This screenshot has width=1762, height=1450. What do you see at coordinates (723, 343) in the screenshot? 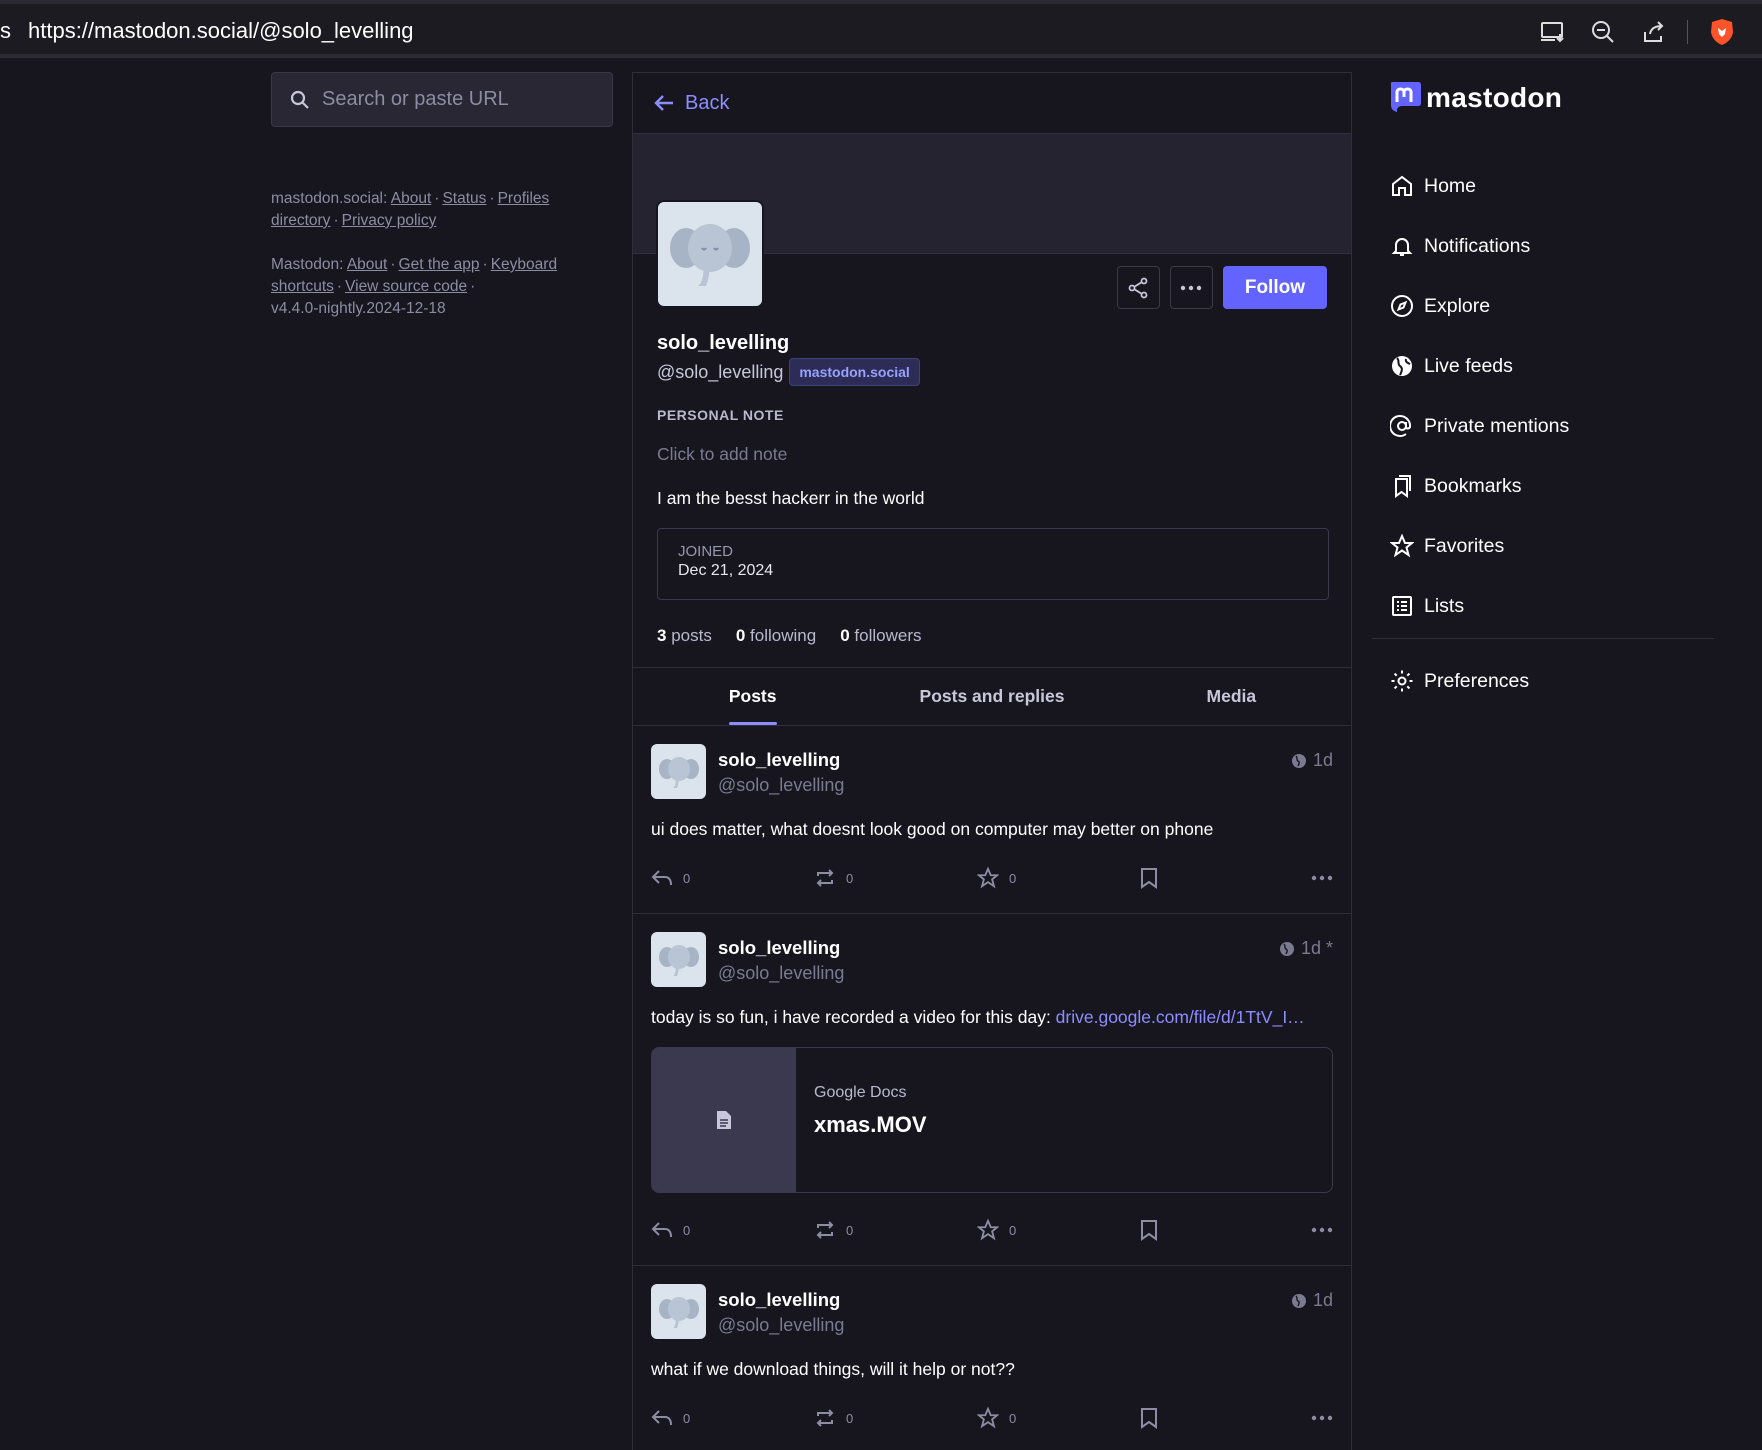
I see `display-name: solo_levelling` at bounding box center [723, 343].